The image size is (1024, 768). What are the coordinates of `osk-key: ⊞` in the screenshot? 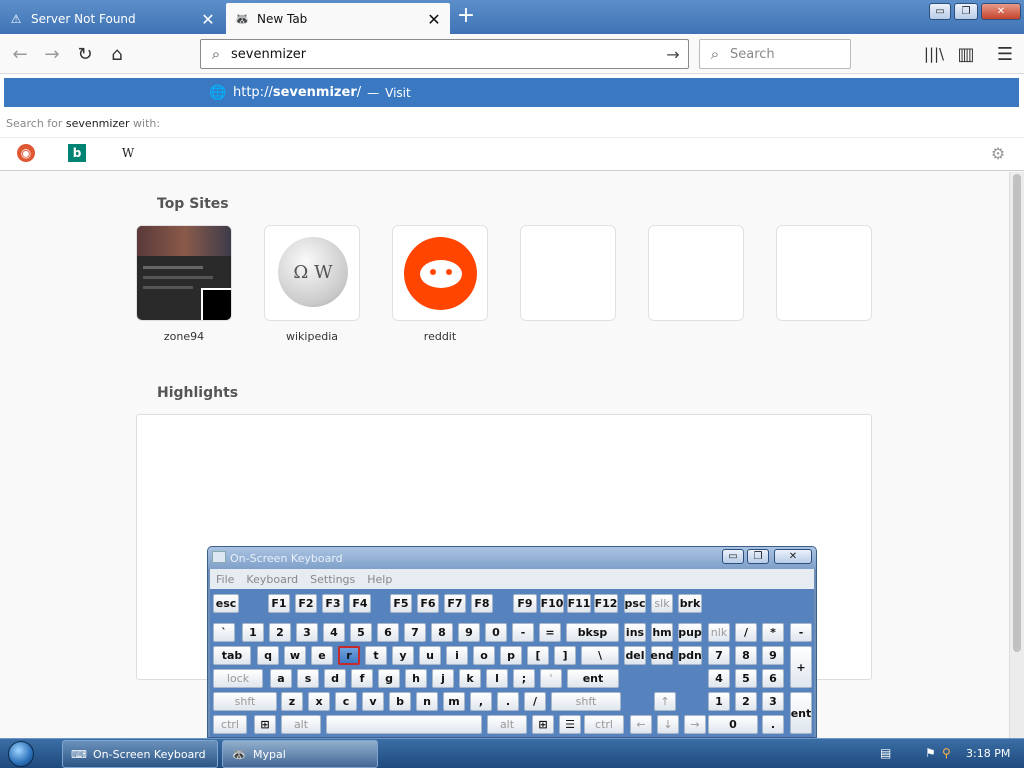 It's located at (265, 724).